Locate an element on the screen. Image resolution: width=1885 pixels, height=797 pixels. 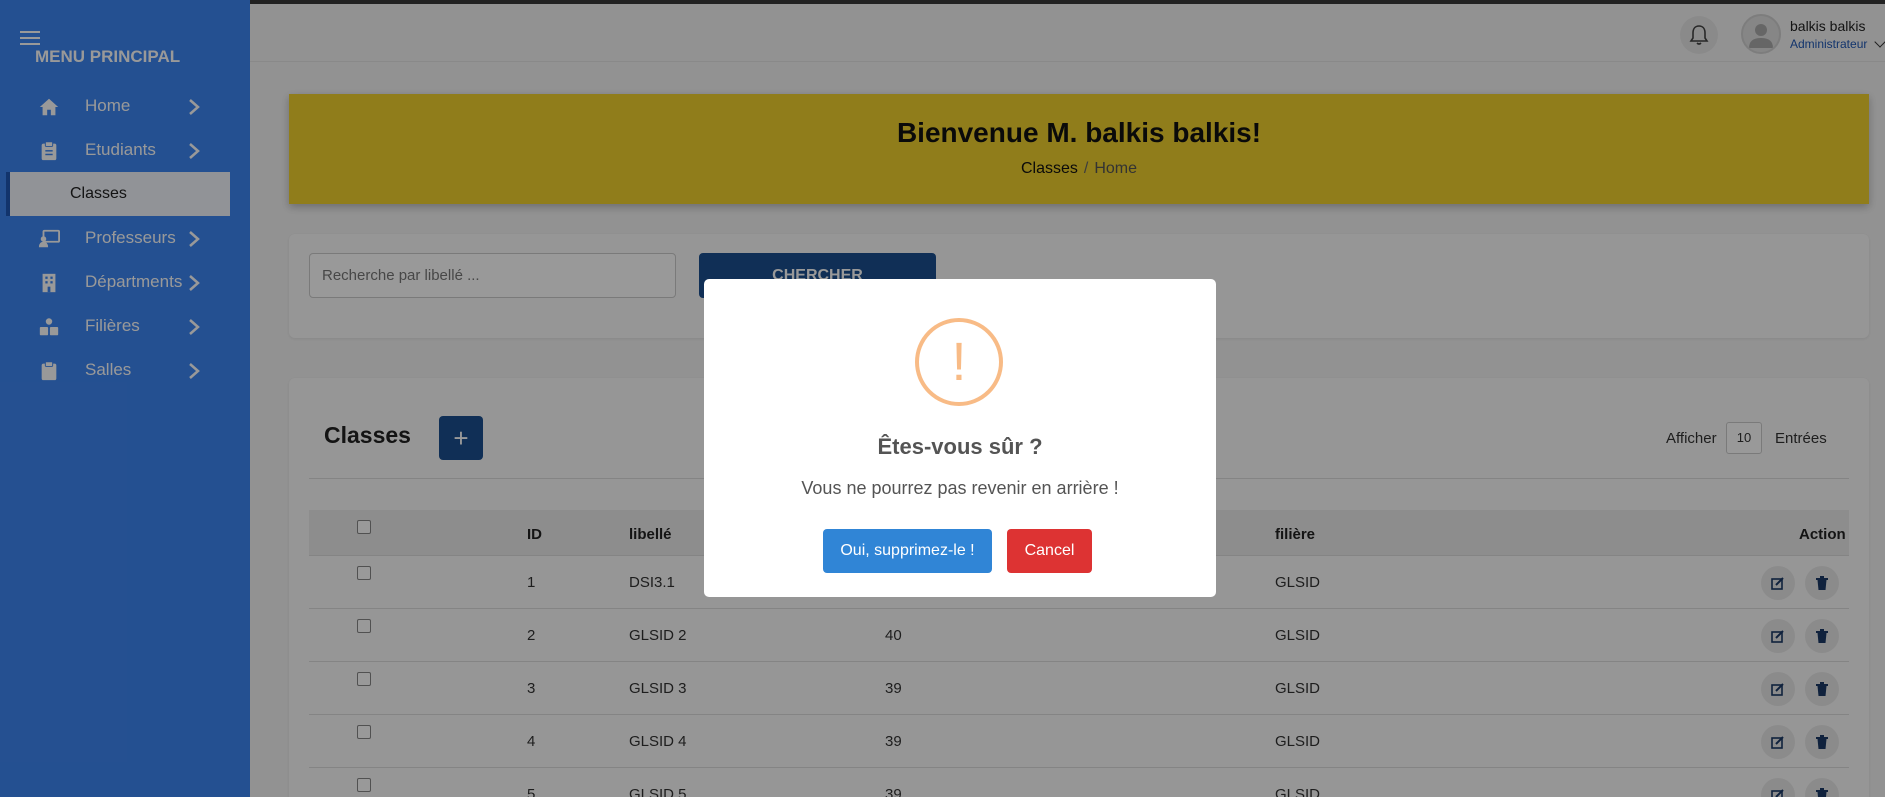
dialog-title: Êtes-vous sûr ? is located at coordinates (960, 446).